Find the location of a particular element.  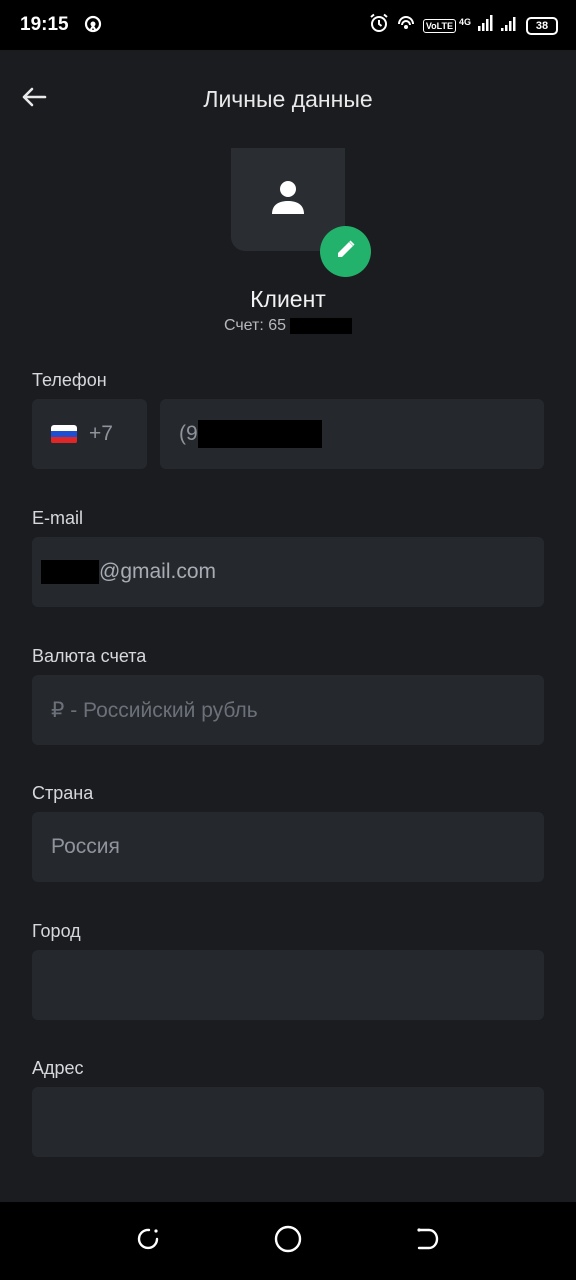

country-code: +7 is located at coordinates (101, 433).